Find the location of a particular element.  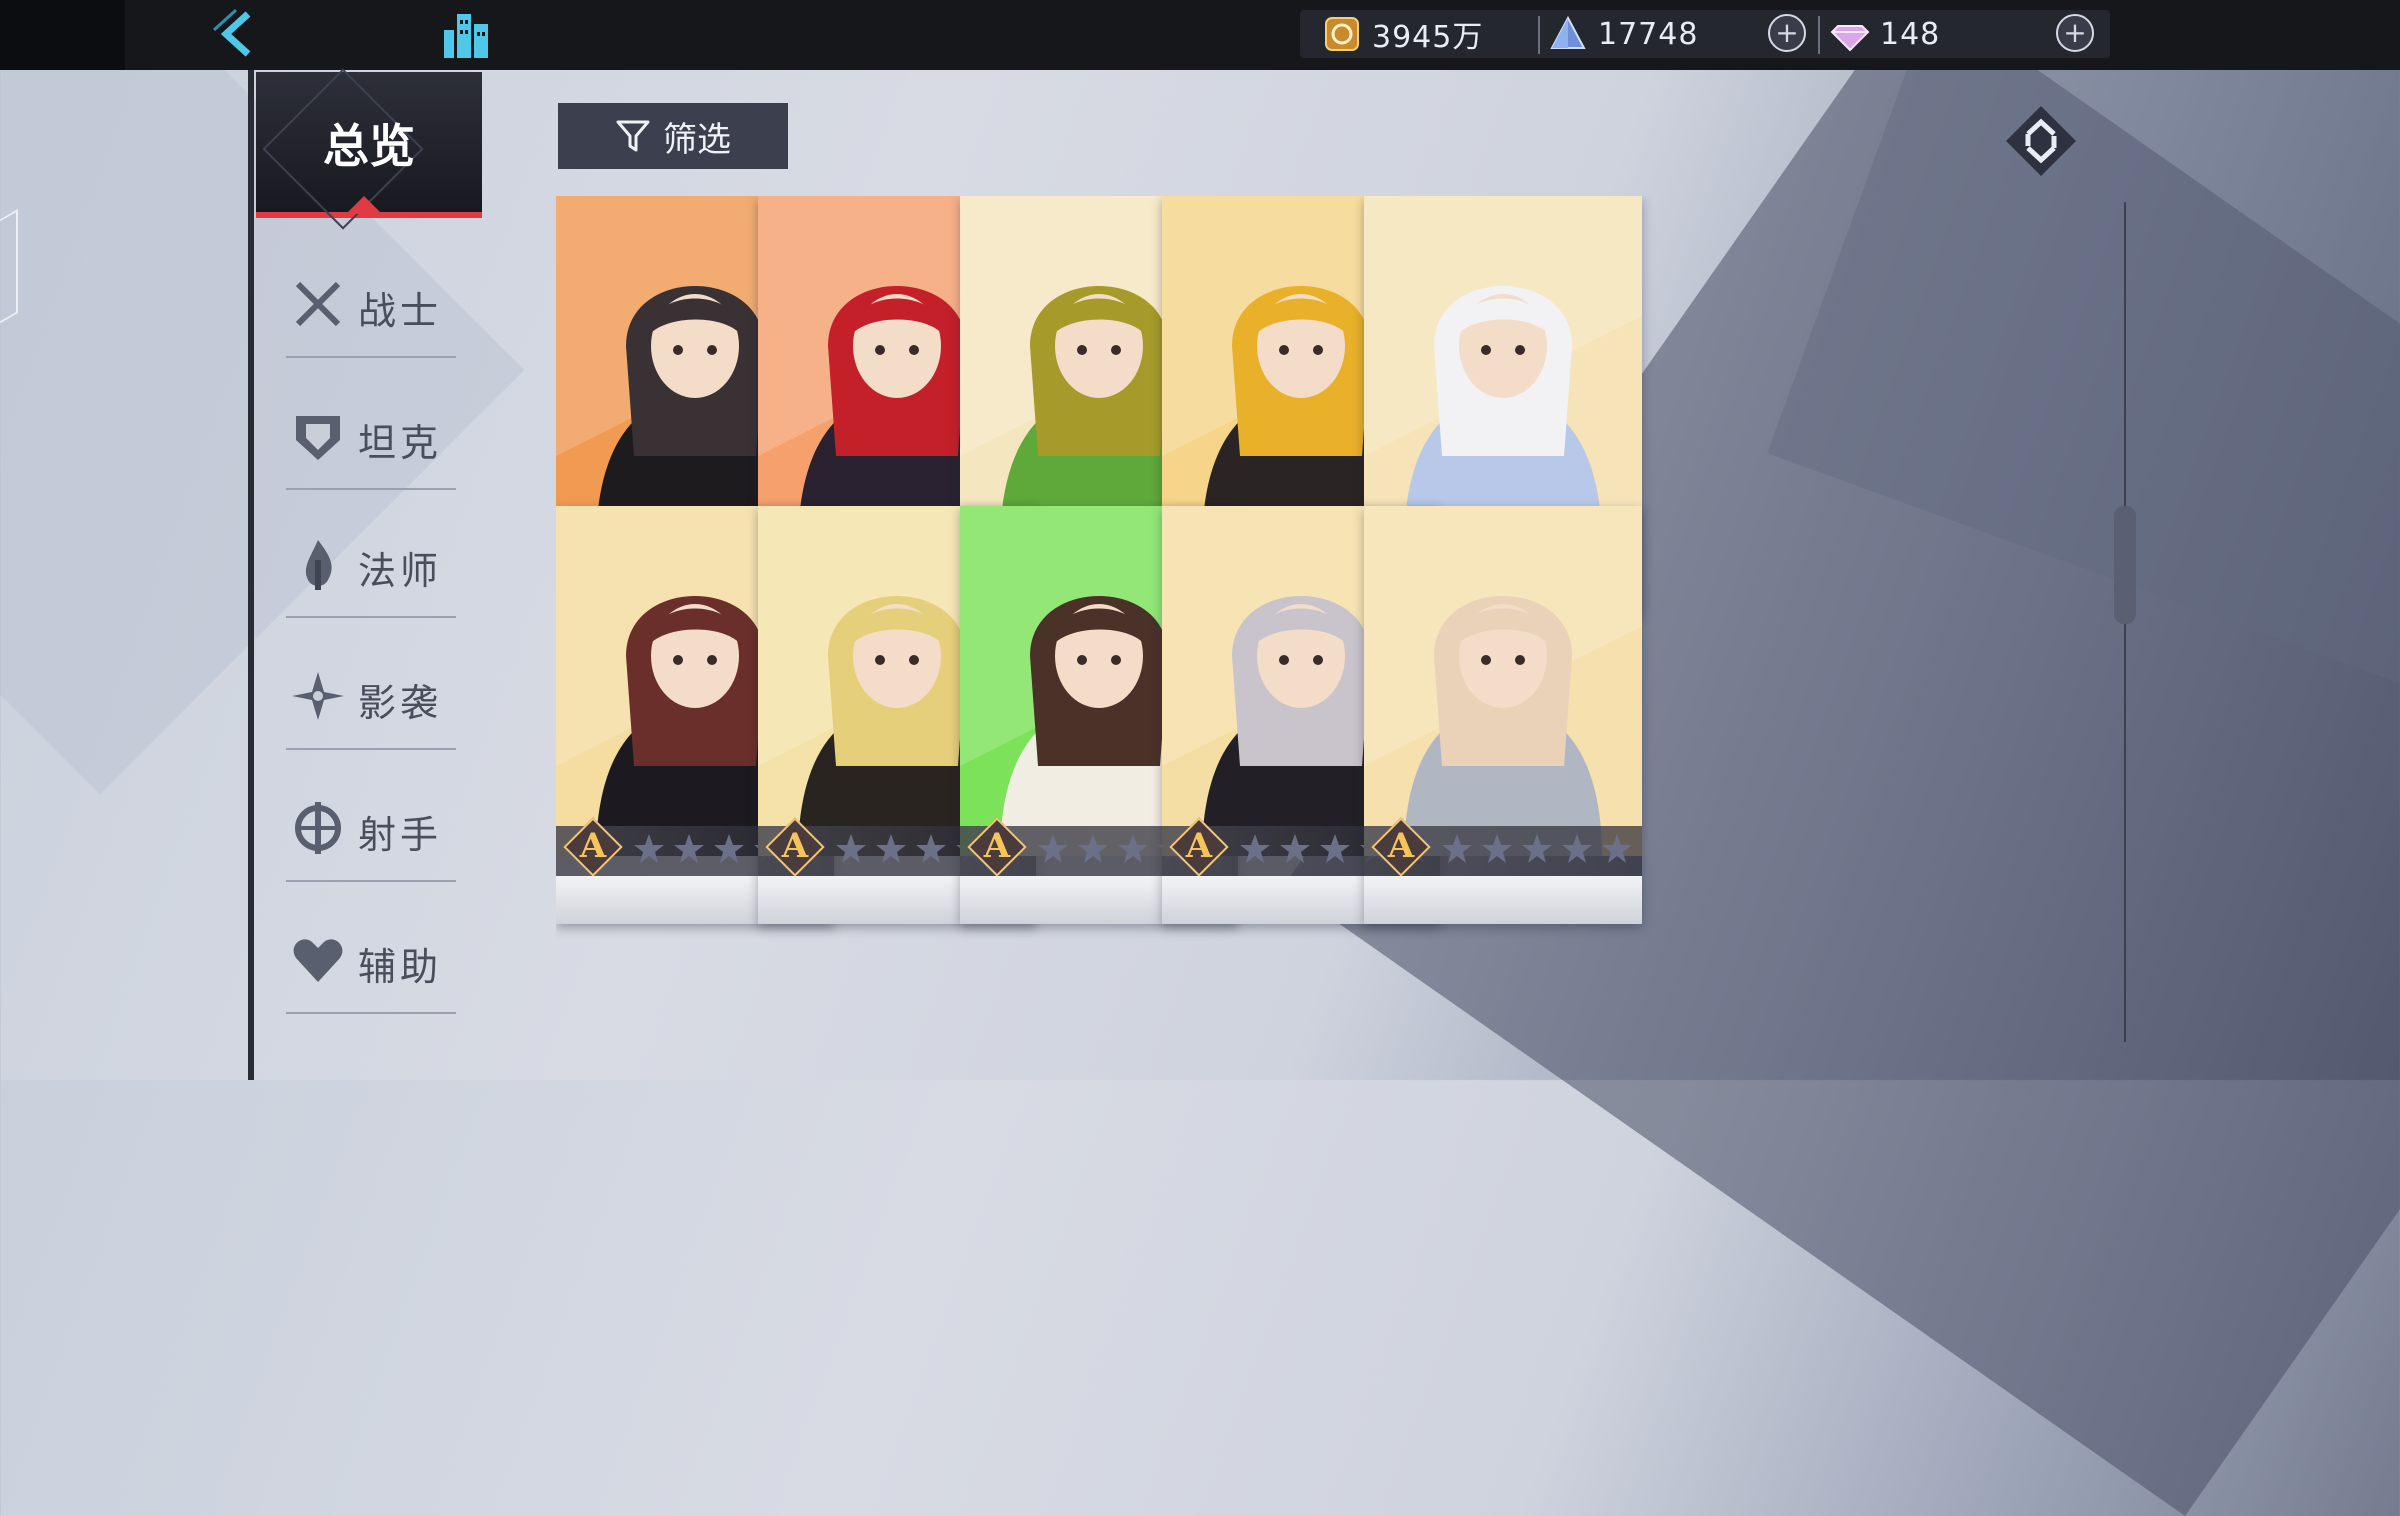

flame-staff-icon is located at coordinates (318, 565).